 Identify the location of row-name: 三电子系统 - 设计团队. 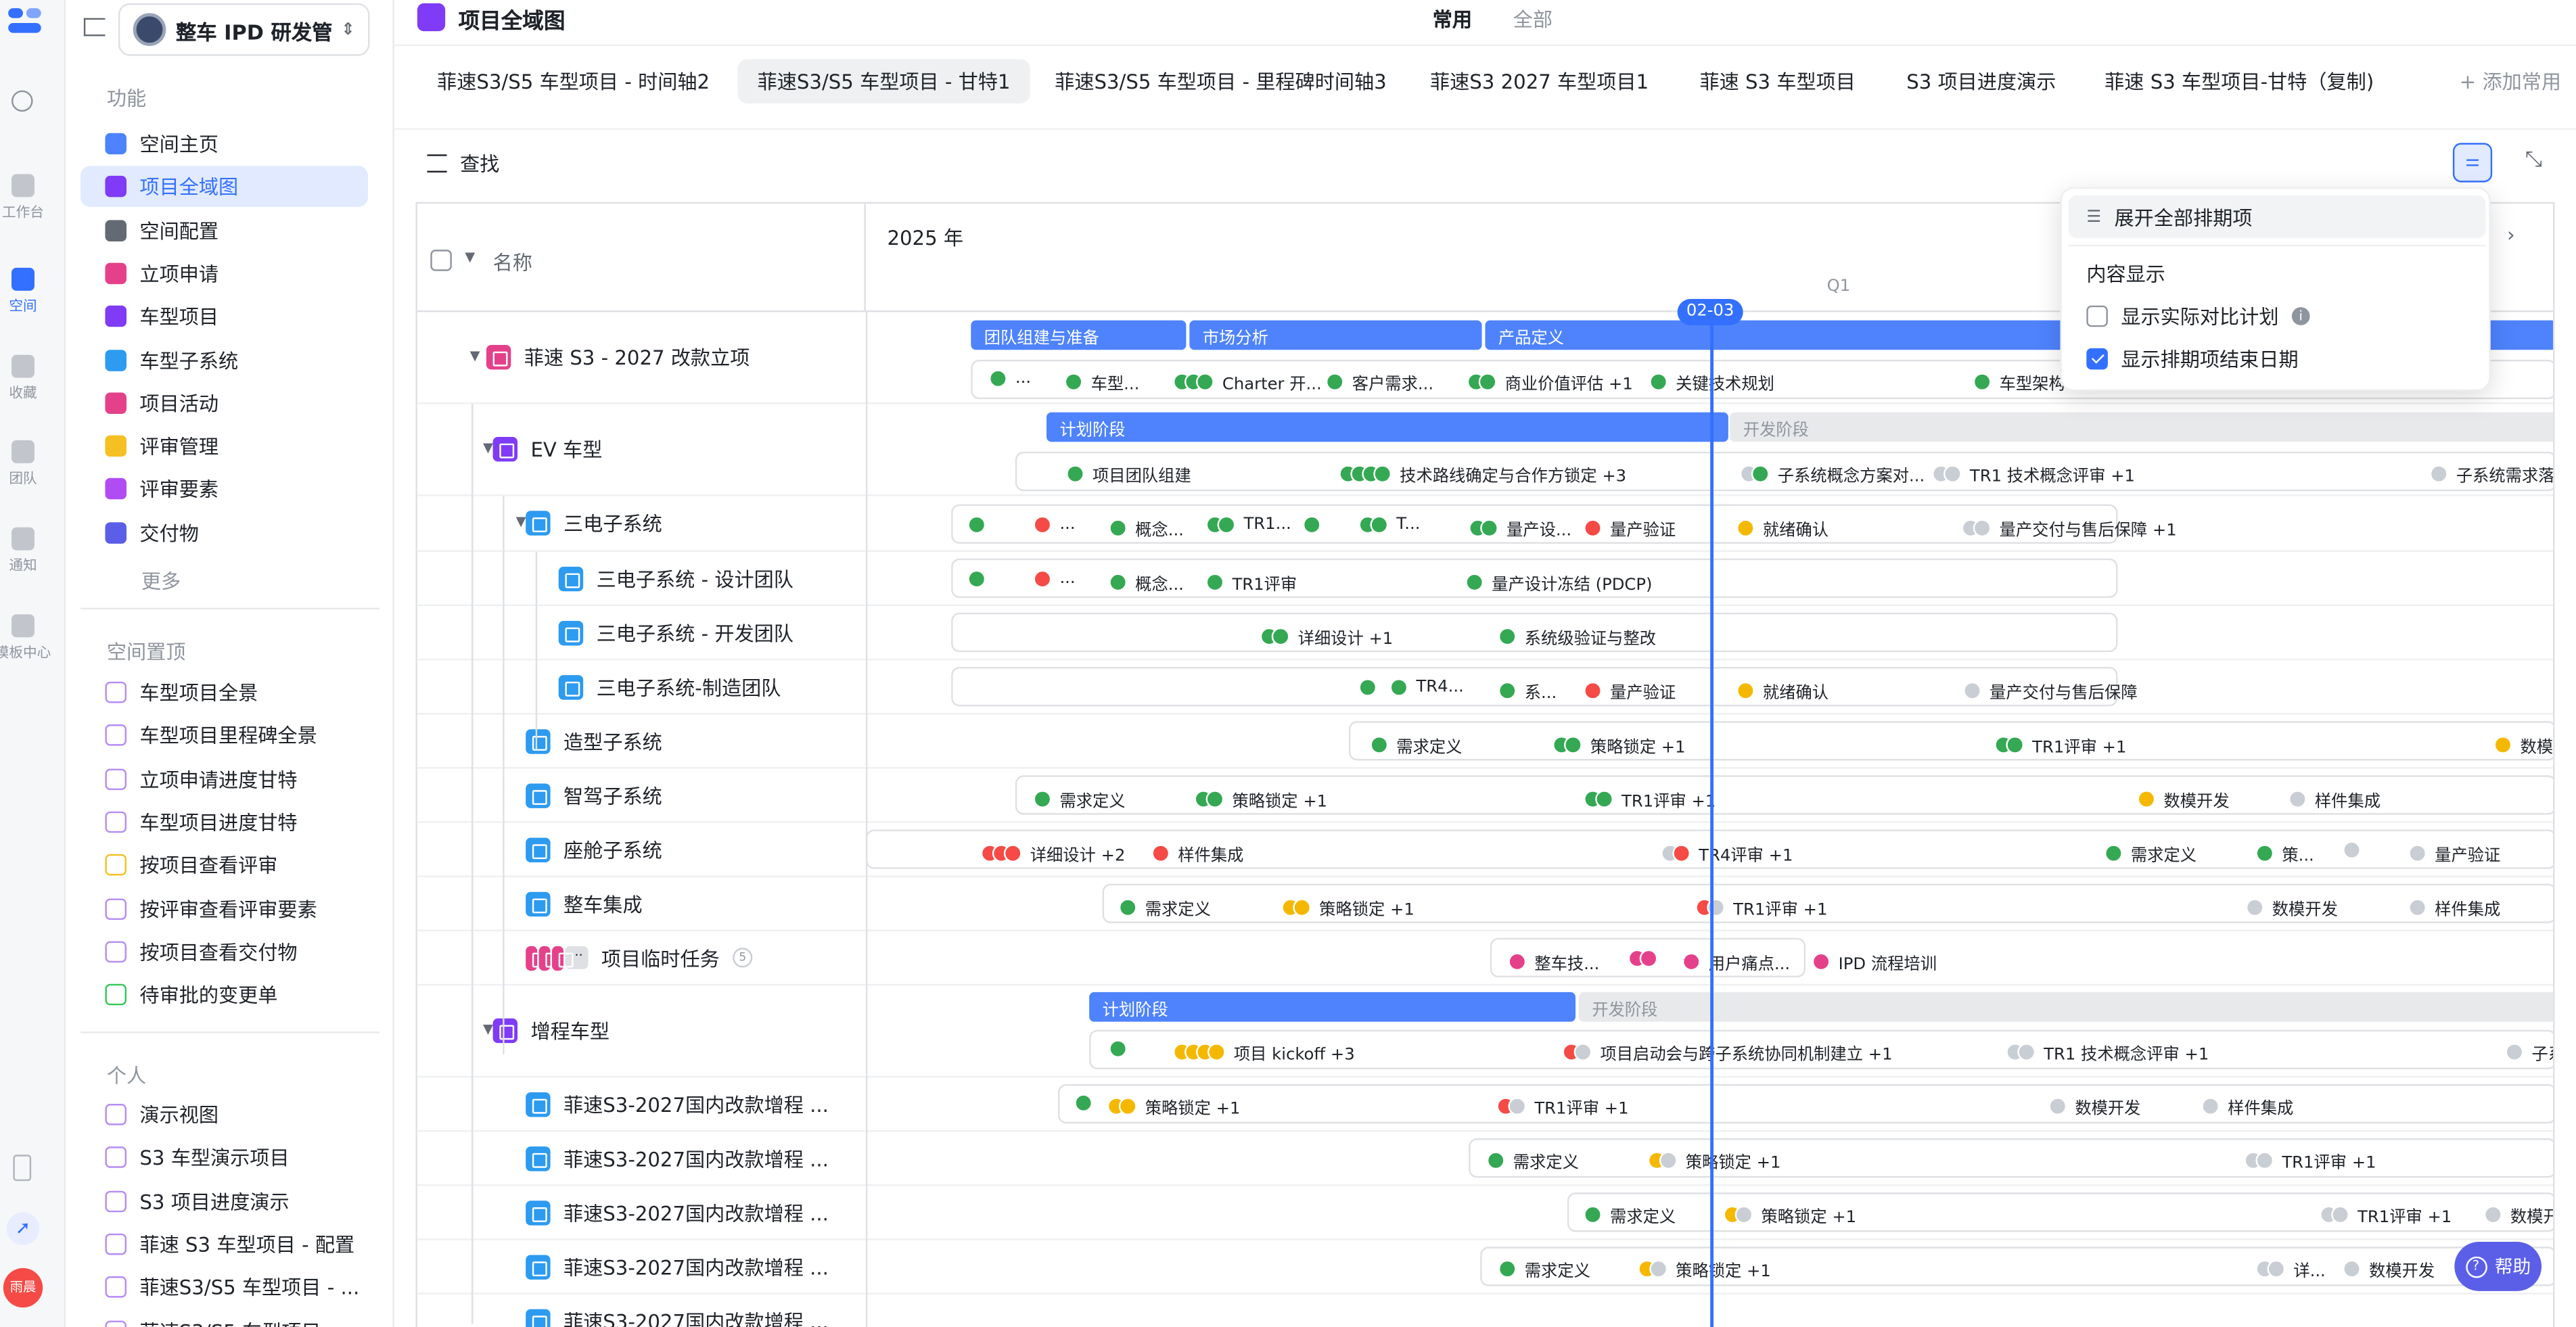
(676, 578).